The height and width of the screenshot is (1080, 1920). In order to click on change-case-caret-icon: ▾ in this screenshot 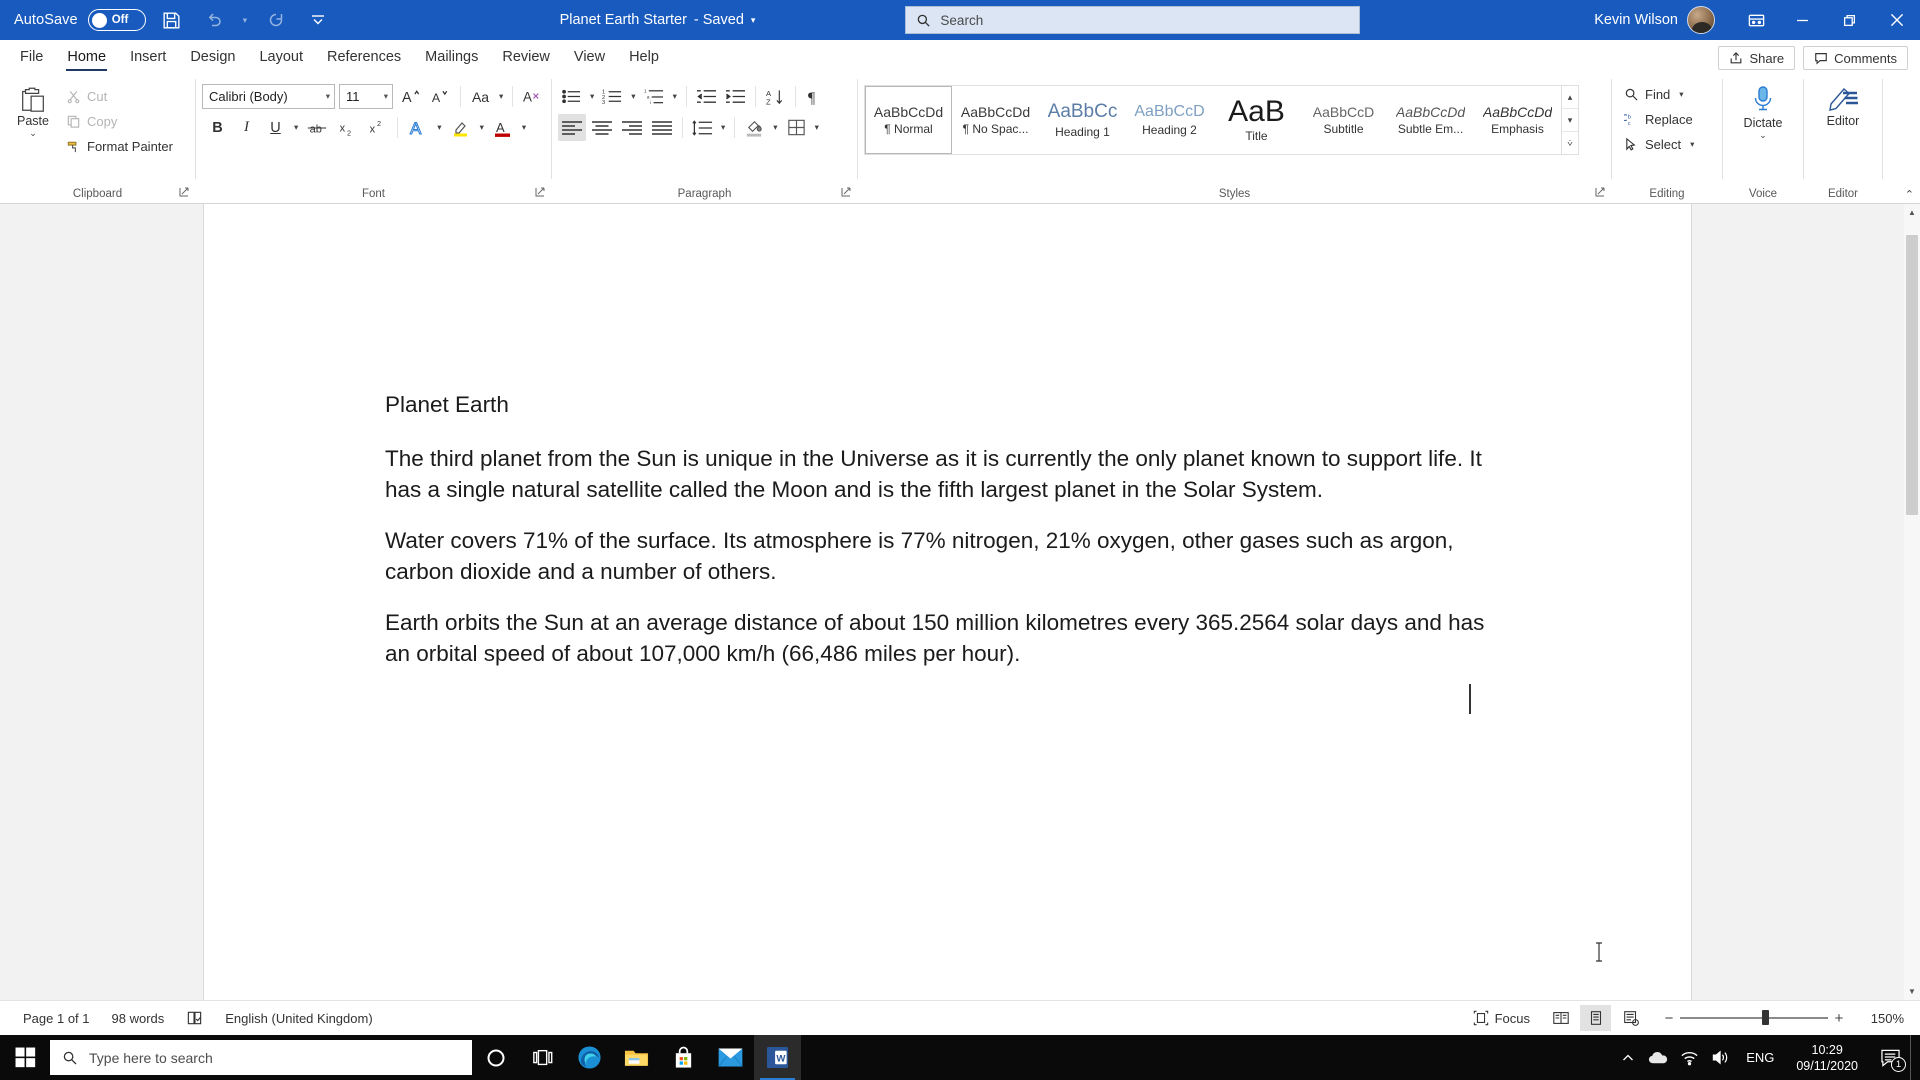, I will do `click(501, 96)`.